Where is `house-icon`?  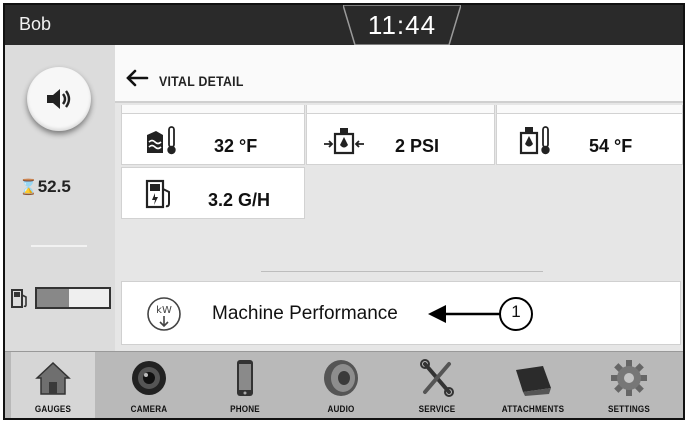
house-icon is located at coordinates (53, 378).